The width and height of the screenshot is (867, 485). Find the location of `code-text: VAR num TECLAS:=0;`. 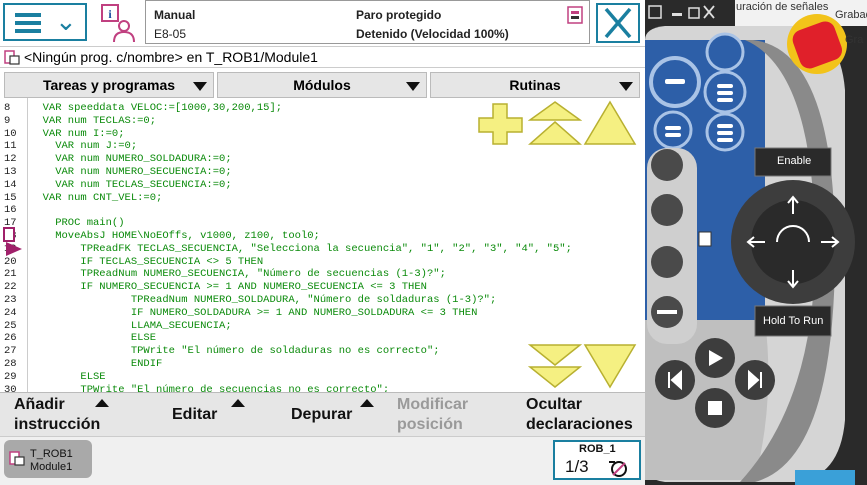

code-text: VAR num TECLAS:=0; is located at coordinates (93, 120).